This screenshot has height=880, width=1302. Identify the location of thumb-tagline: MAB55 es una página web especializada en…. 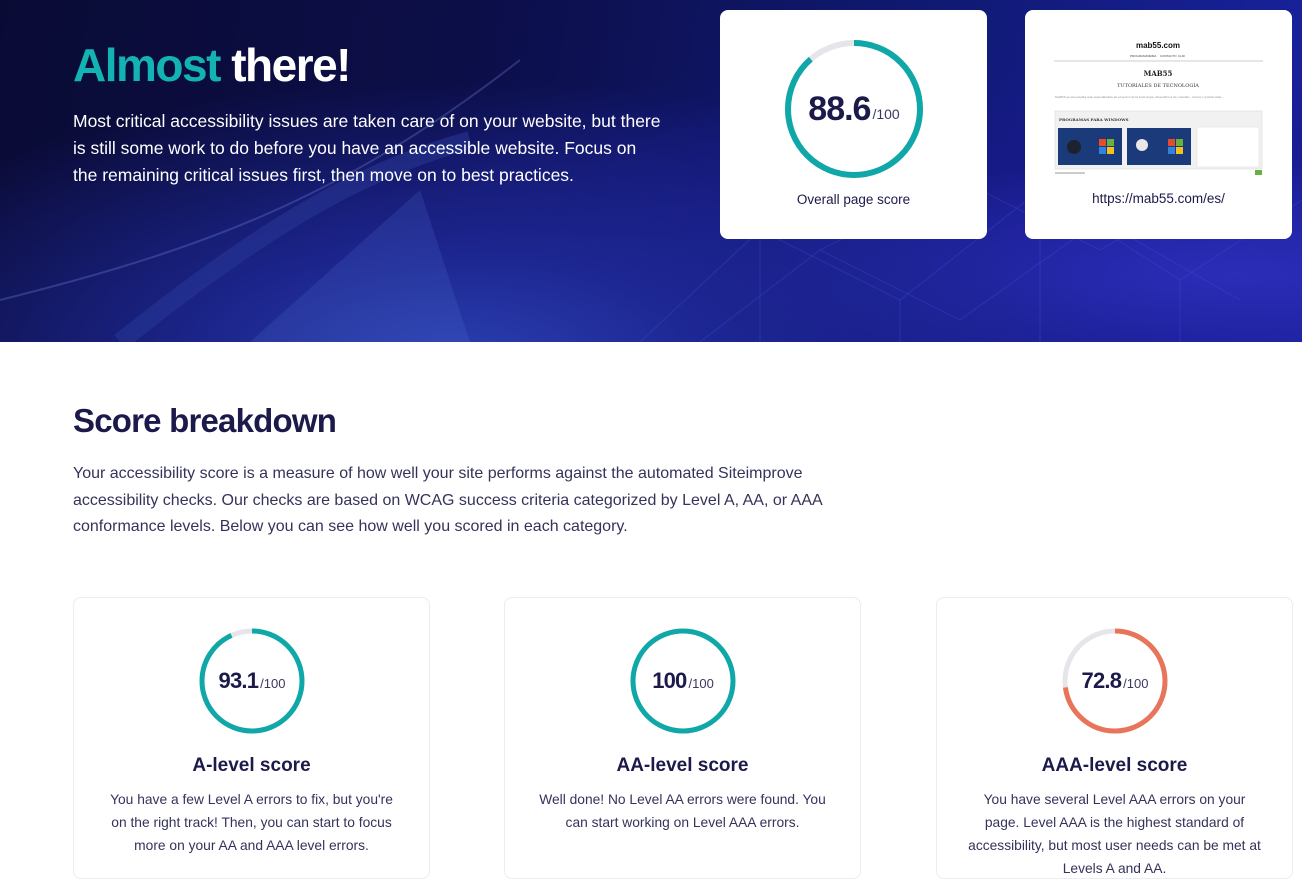
(1139, 97).